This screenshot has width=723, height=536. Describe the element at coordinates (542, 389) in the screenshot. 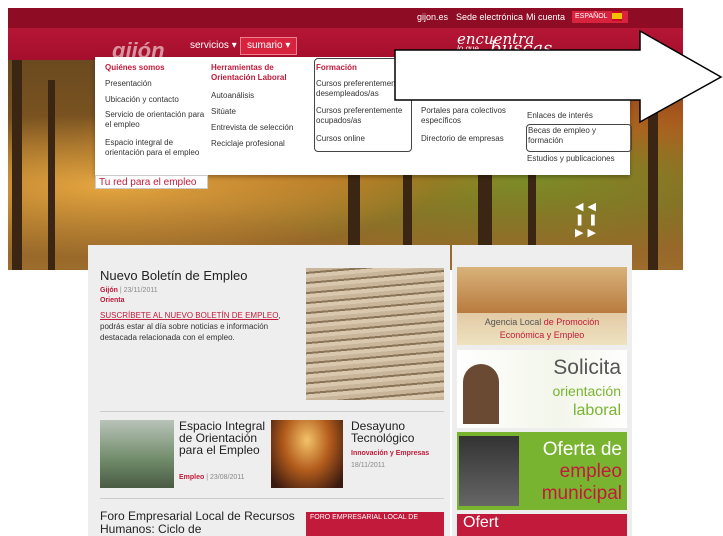

I see `solicita-orientacion-banner: Solicita orientación laboral` at that location.